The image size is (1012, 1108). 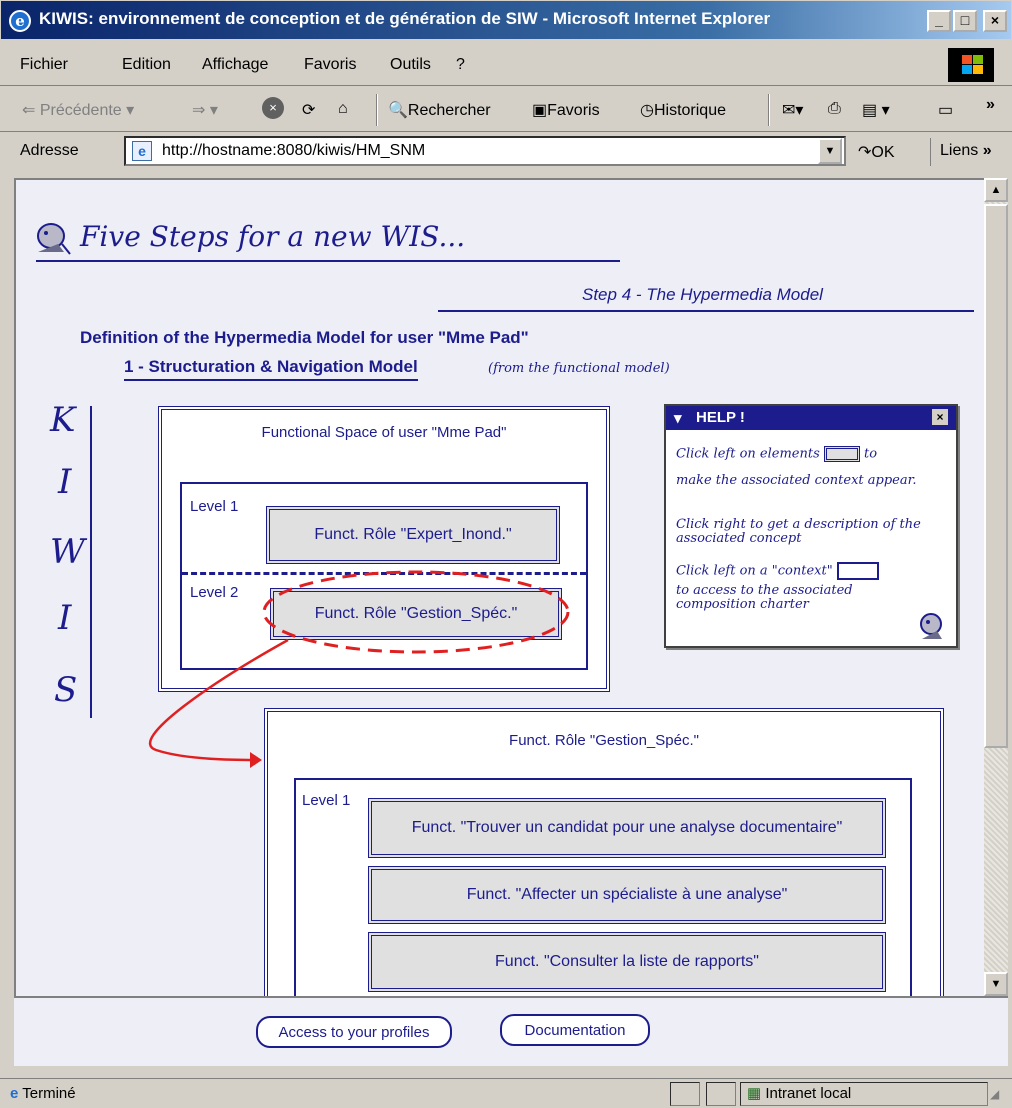 What do you see at coordinates (354, 1032) in the screenshot?
I see `profiles-button: Access to your profiles` at bounding box center [354, 1032].